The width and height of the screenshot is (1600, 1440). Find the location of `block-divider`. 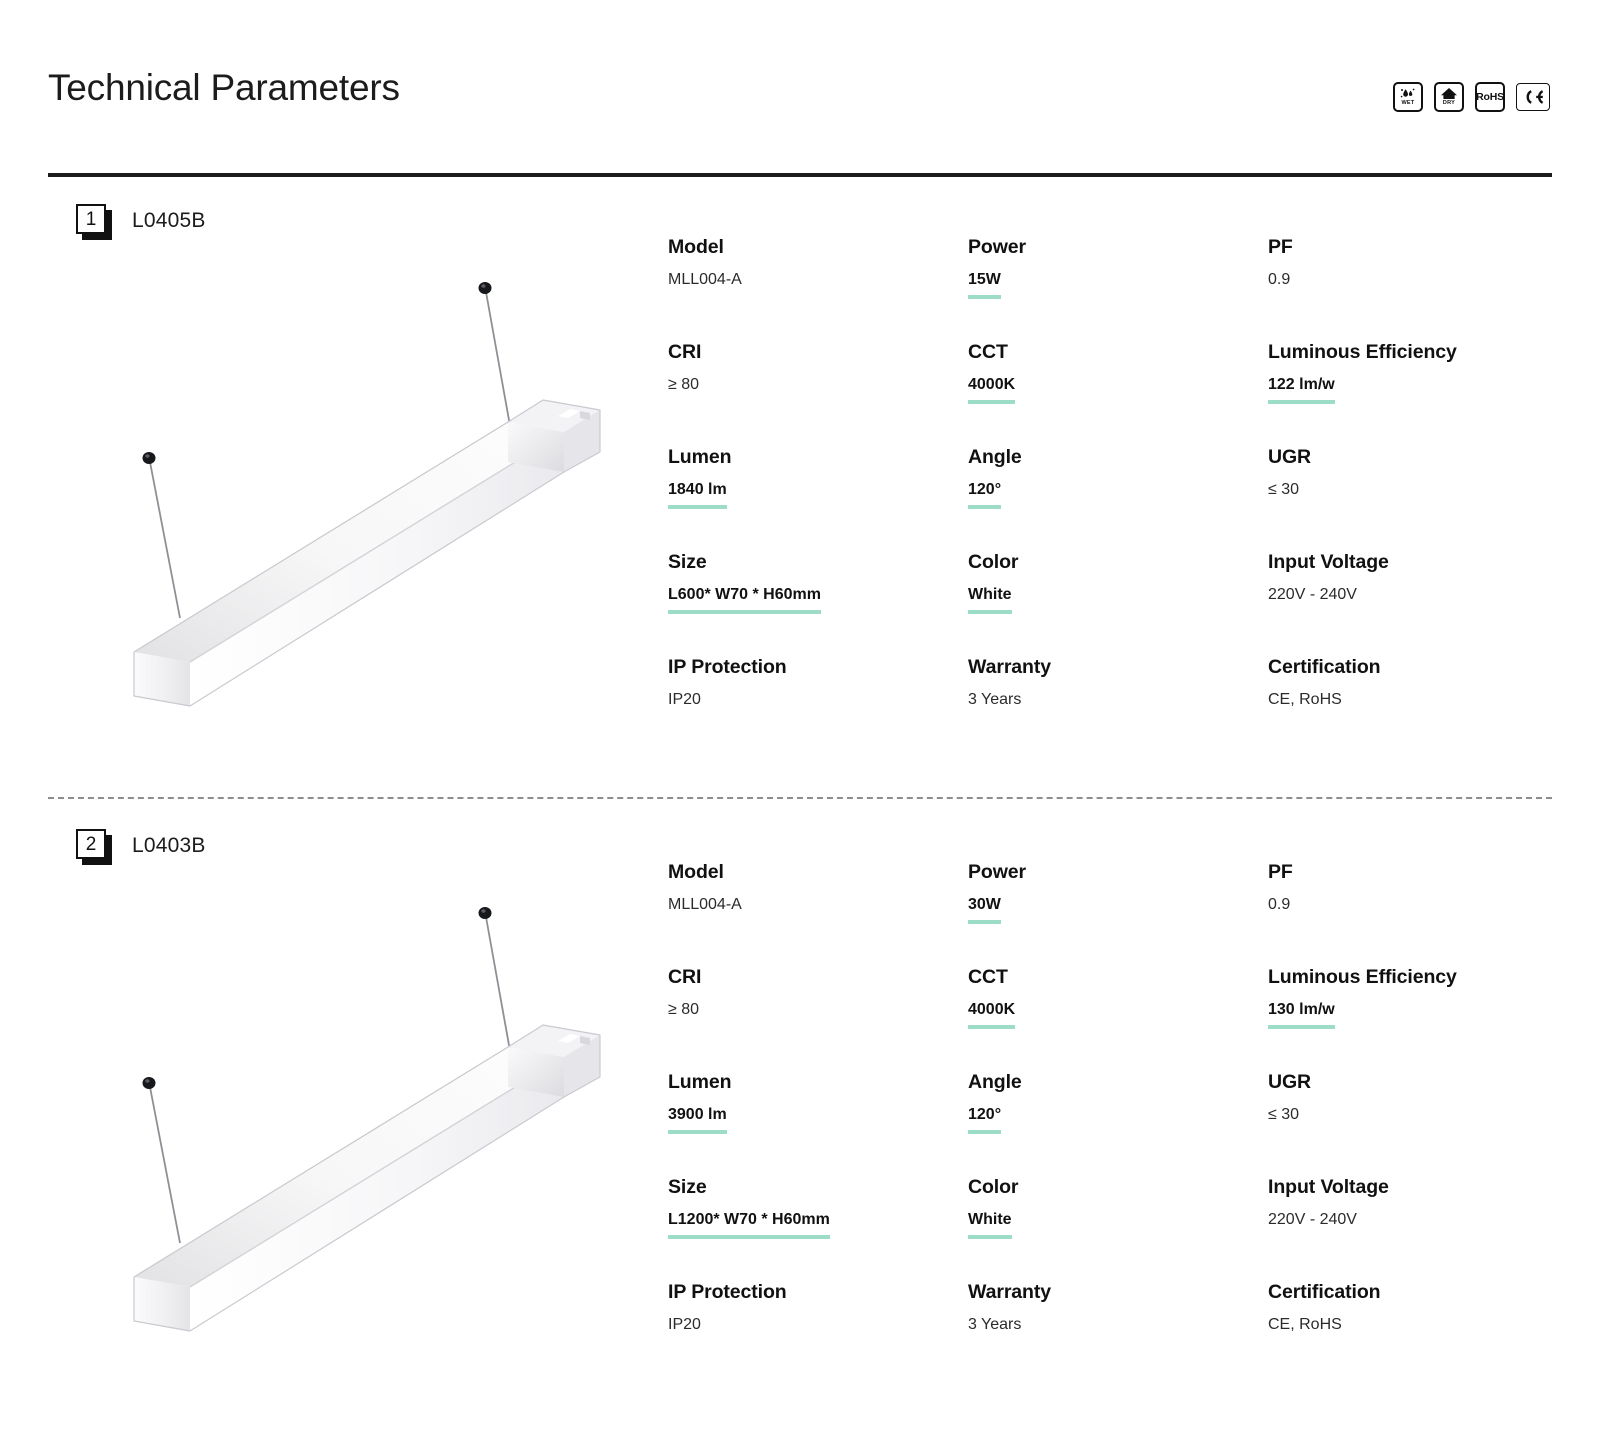

block-divider is located at coordinates (800, 798).